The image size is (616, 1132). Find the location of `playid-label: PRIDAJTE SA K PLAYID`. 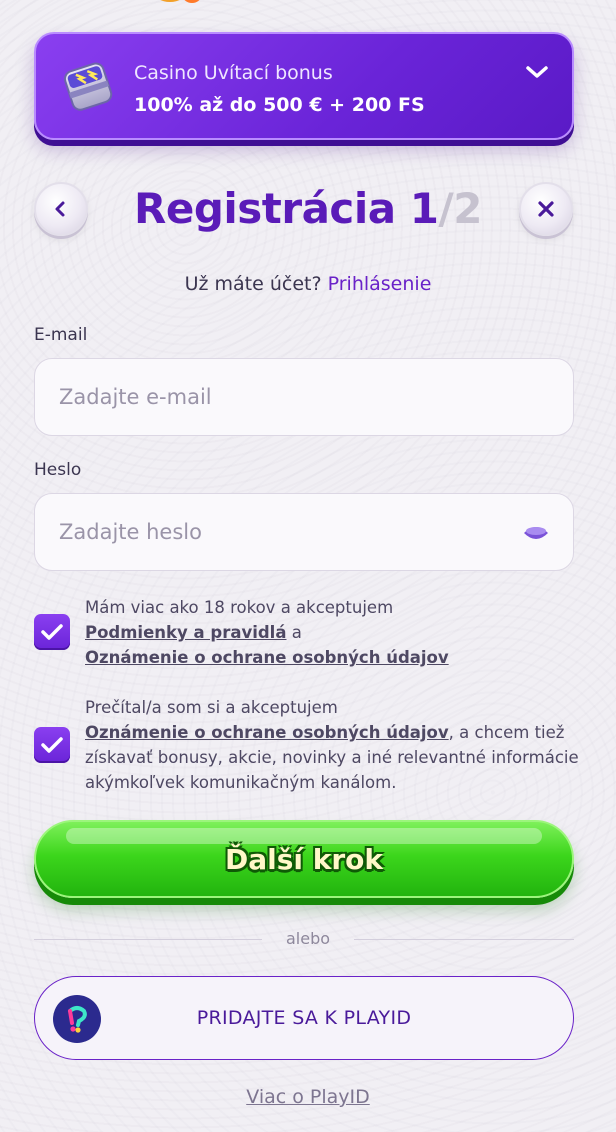

playid-label: PRIDAJTE SA K PLAYID is located at coordinates (304, 1018).